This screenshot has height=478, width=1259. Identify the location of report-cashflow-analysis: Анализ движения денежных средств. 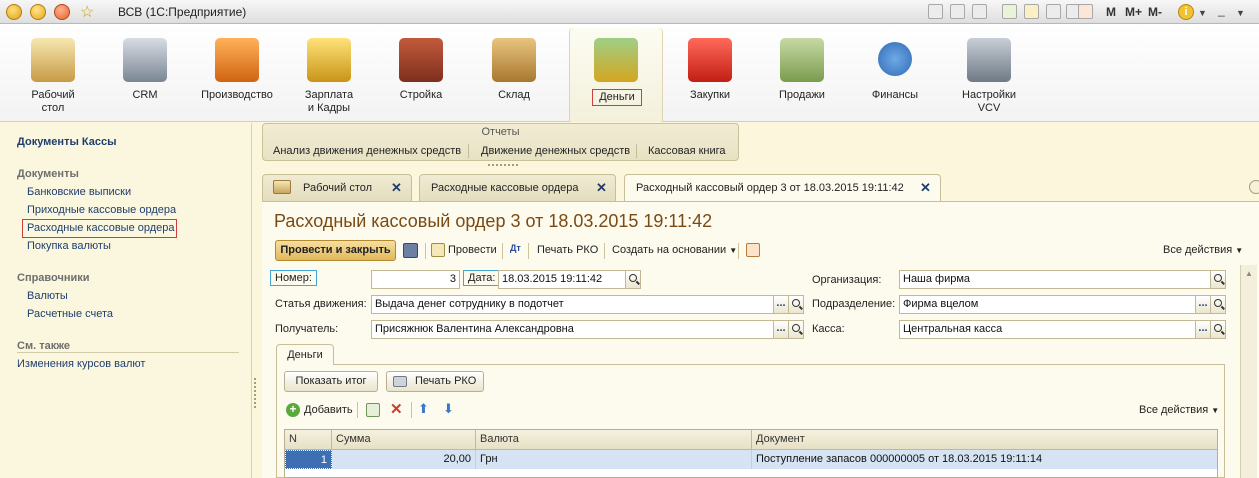
(367, 151).